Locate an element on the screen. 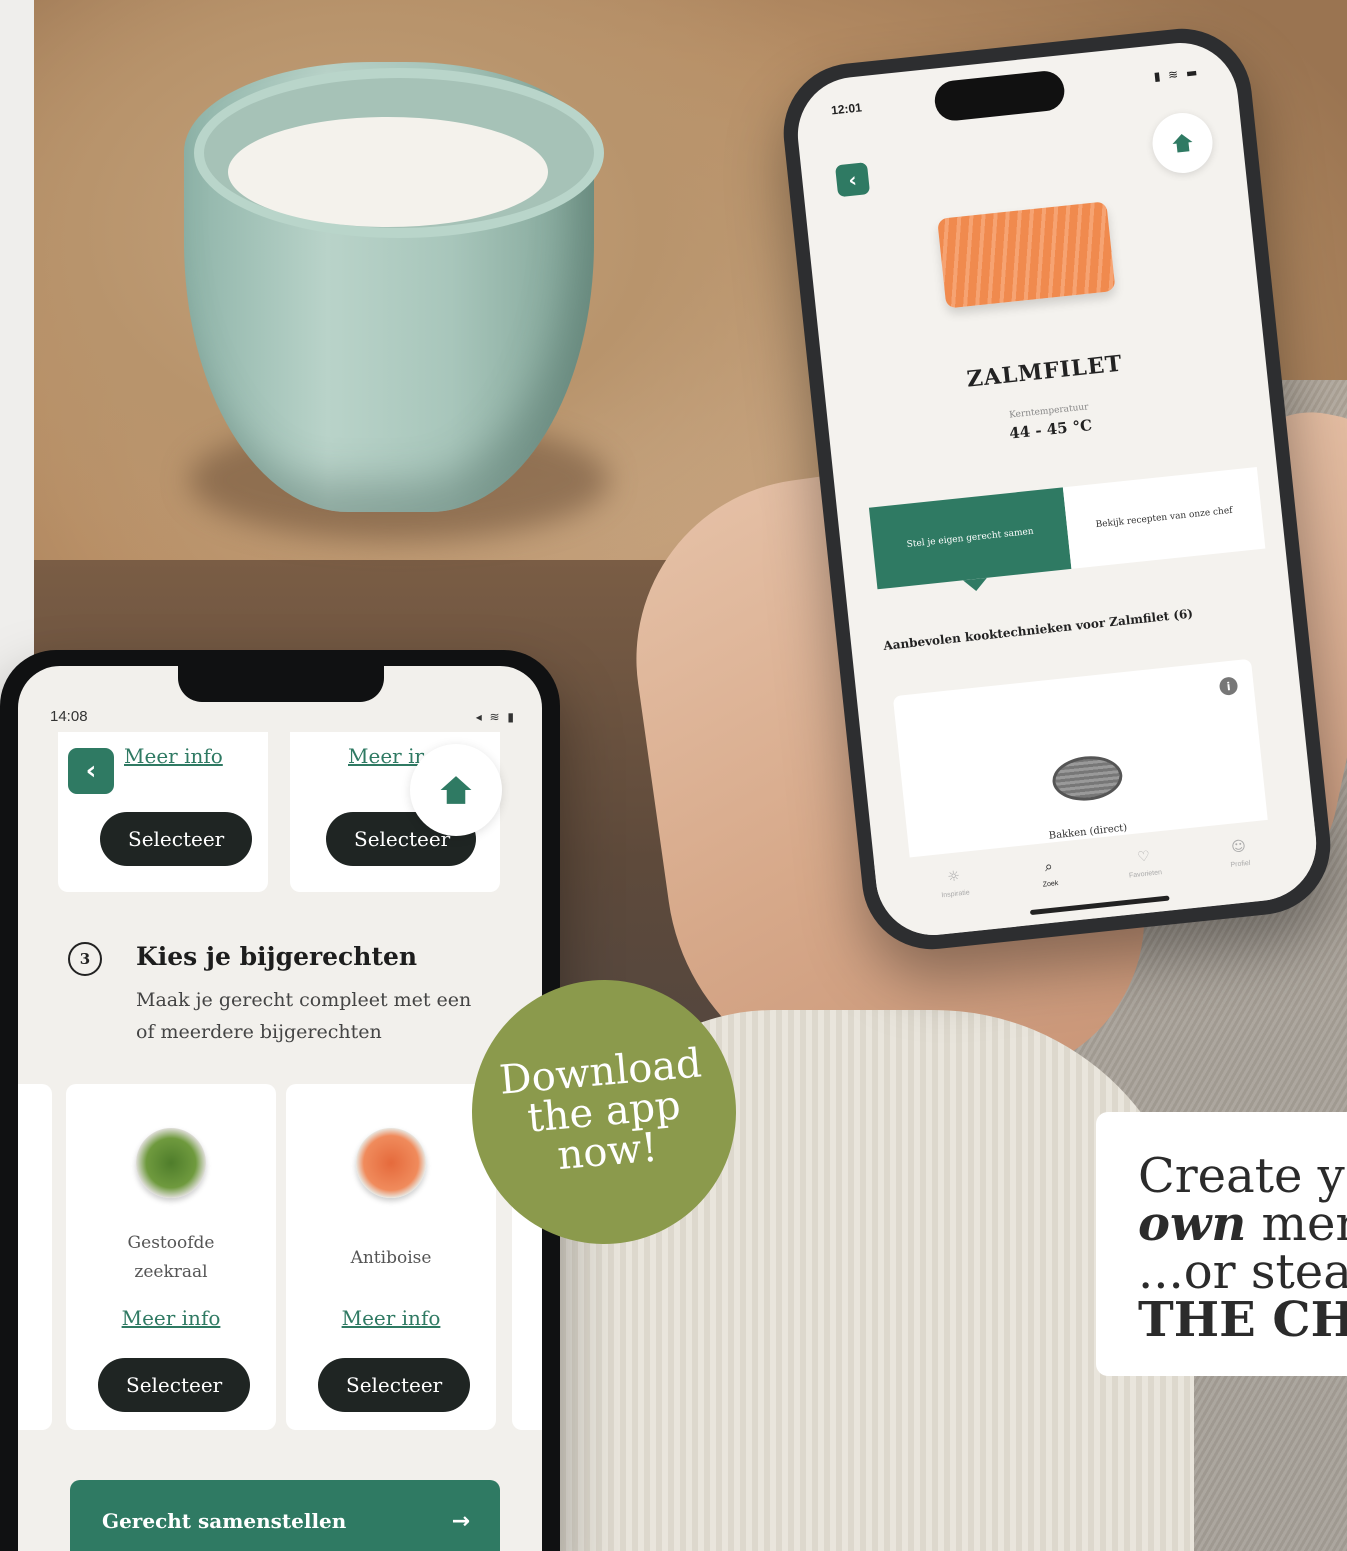 Image resolution: width=1347 pixels, height=1551 pixels. sauce-image is located at coordinates (391, 1163).